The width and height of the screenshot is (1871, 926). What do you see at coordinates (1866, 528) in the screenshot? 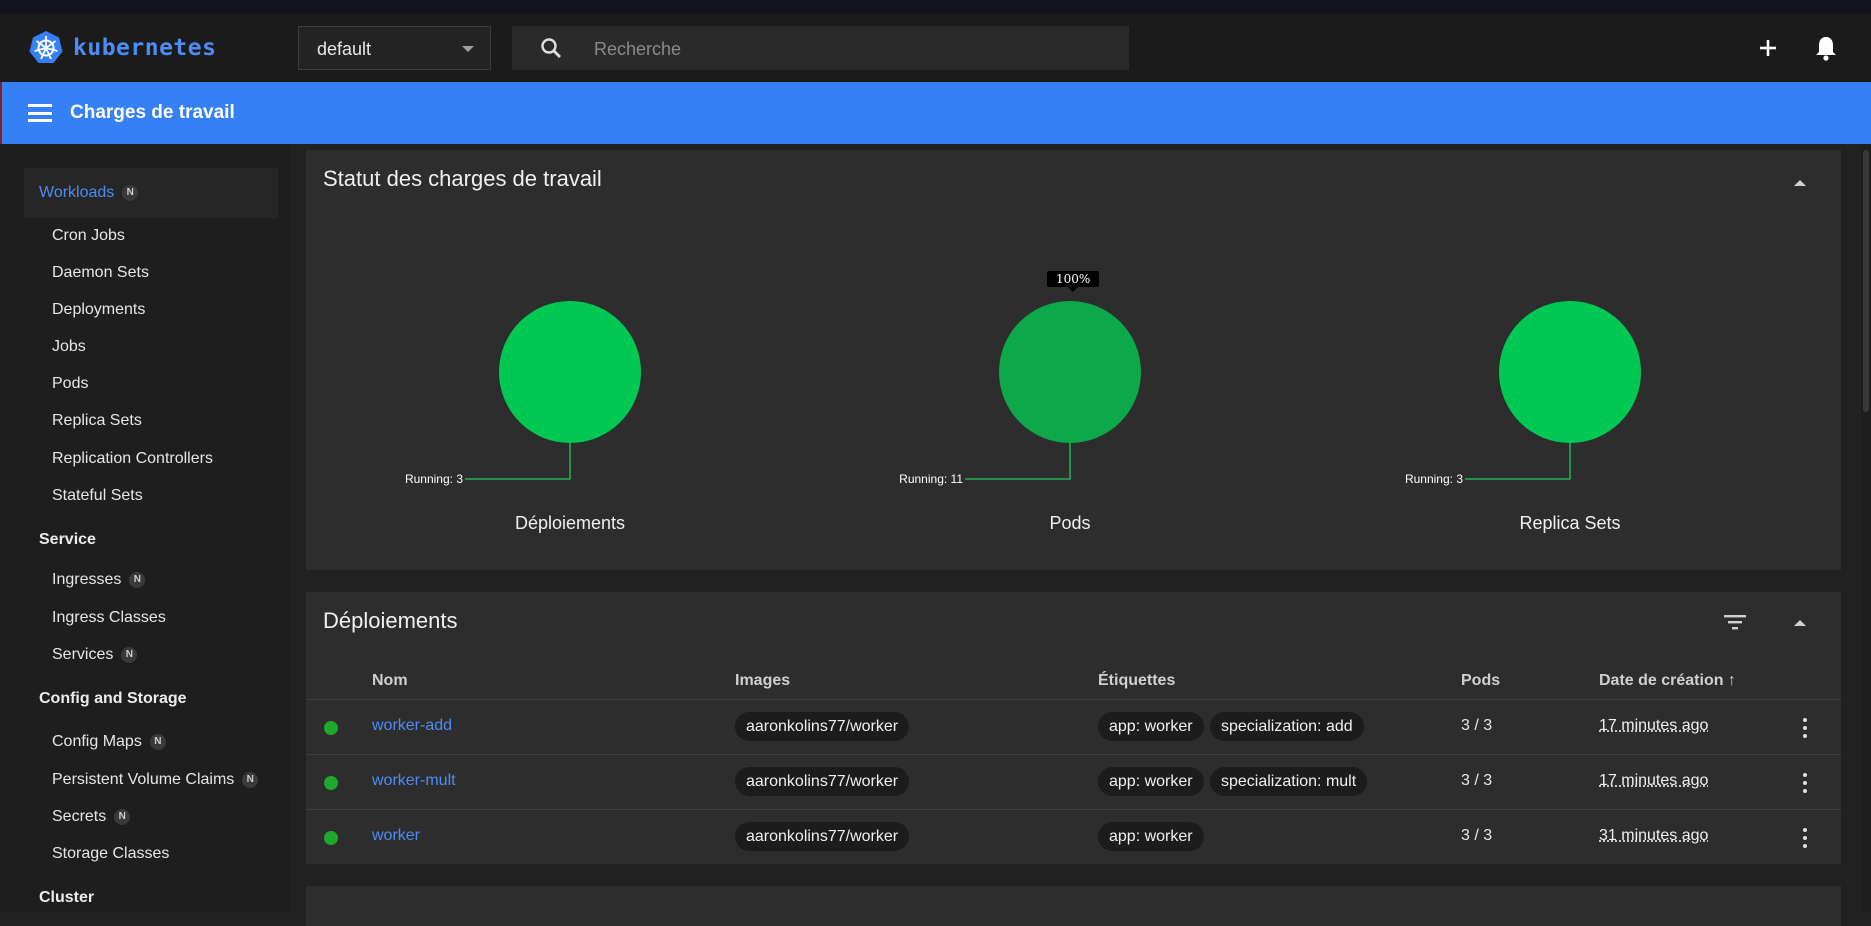
I see `page-scrollbar` at bounding box center [1866, 528].